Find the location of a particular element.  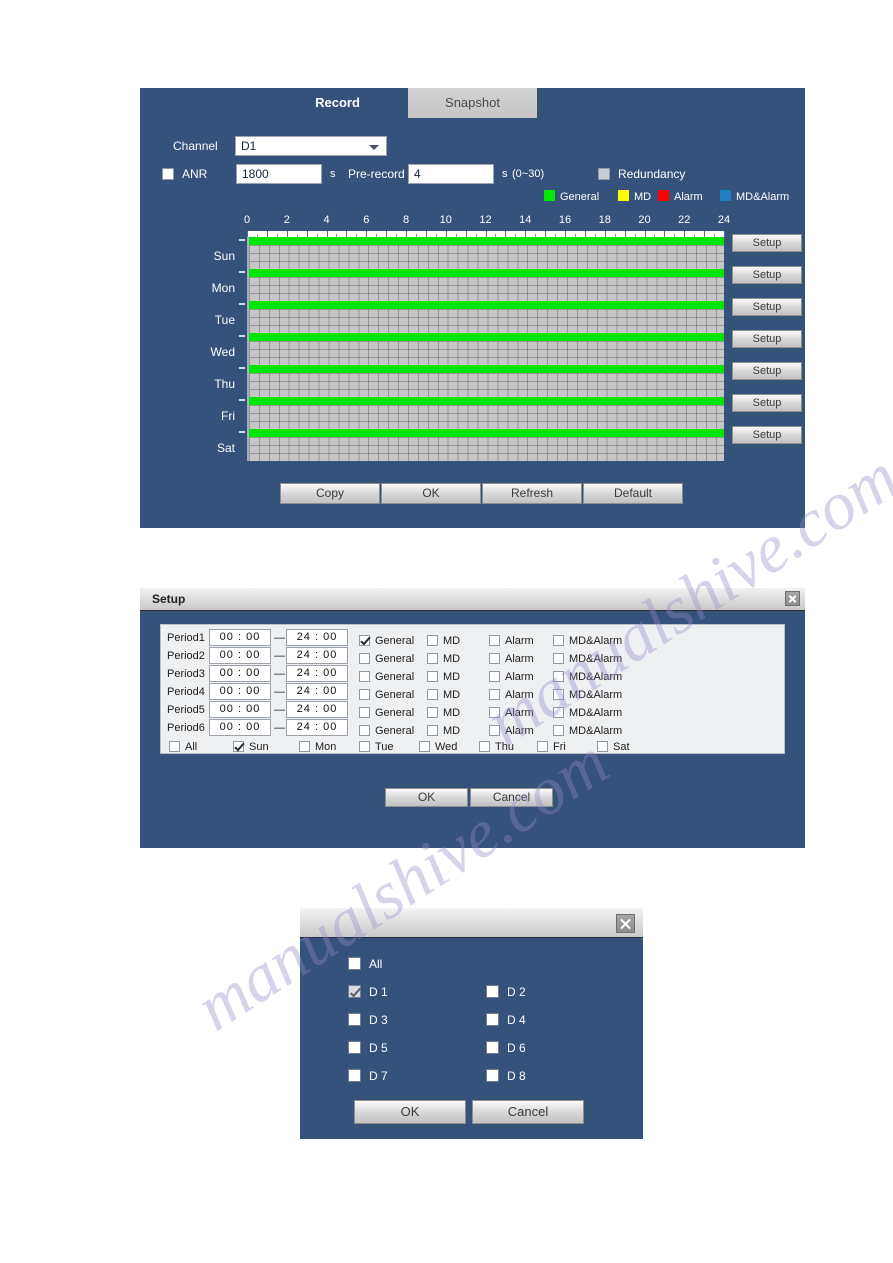

schedule-rows is located at coordinates (485, 349).